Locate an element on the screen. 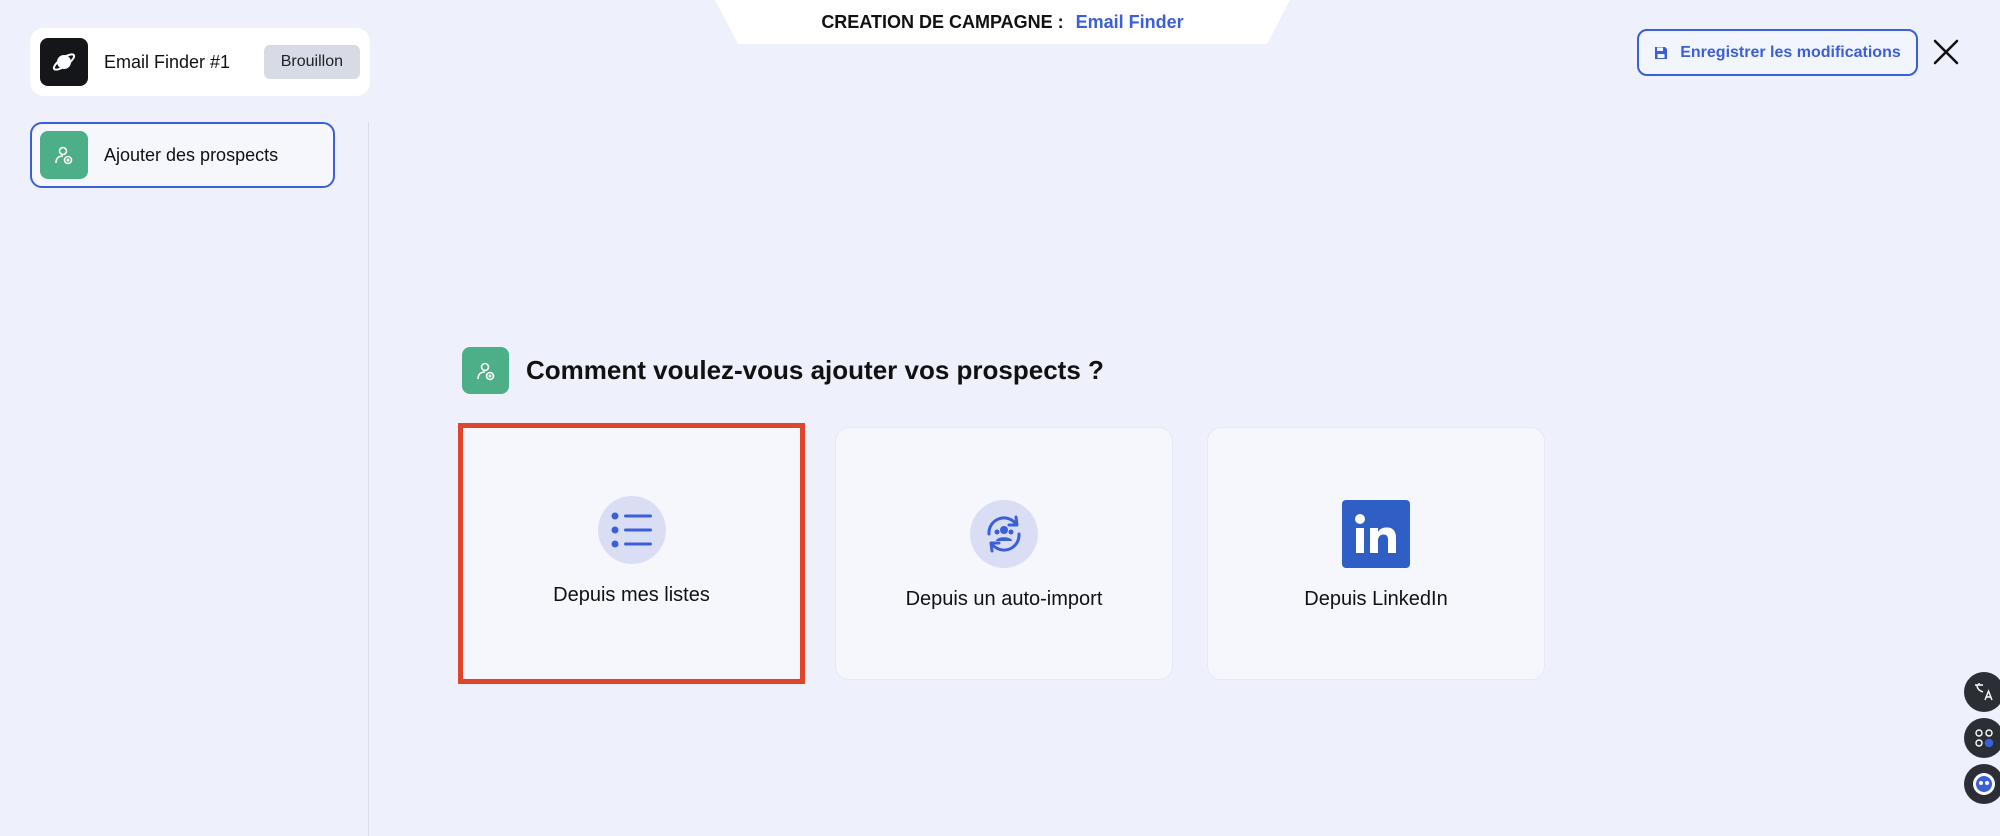 The image size is (2000, 836). save-changes-label: Enregistrer les modifications is located at coordinates (1790, 52).